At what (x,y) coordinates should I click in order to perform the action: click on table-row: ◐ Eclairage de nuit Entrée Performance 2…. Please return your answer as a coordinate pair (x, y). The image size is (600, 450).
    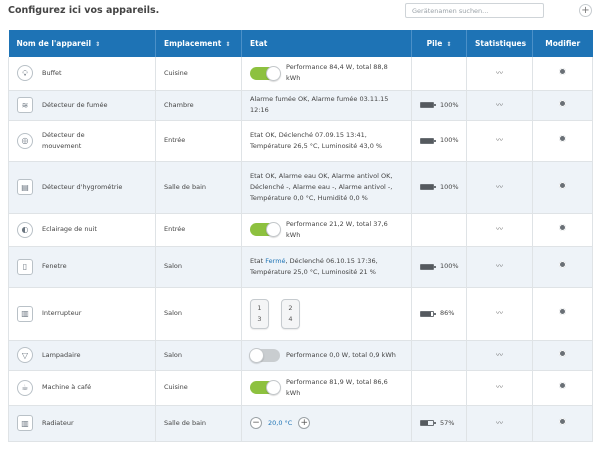
    Looking at the image, I should click on (300, 230).